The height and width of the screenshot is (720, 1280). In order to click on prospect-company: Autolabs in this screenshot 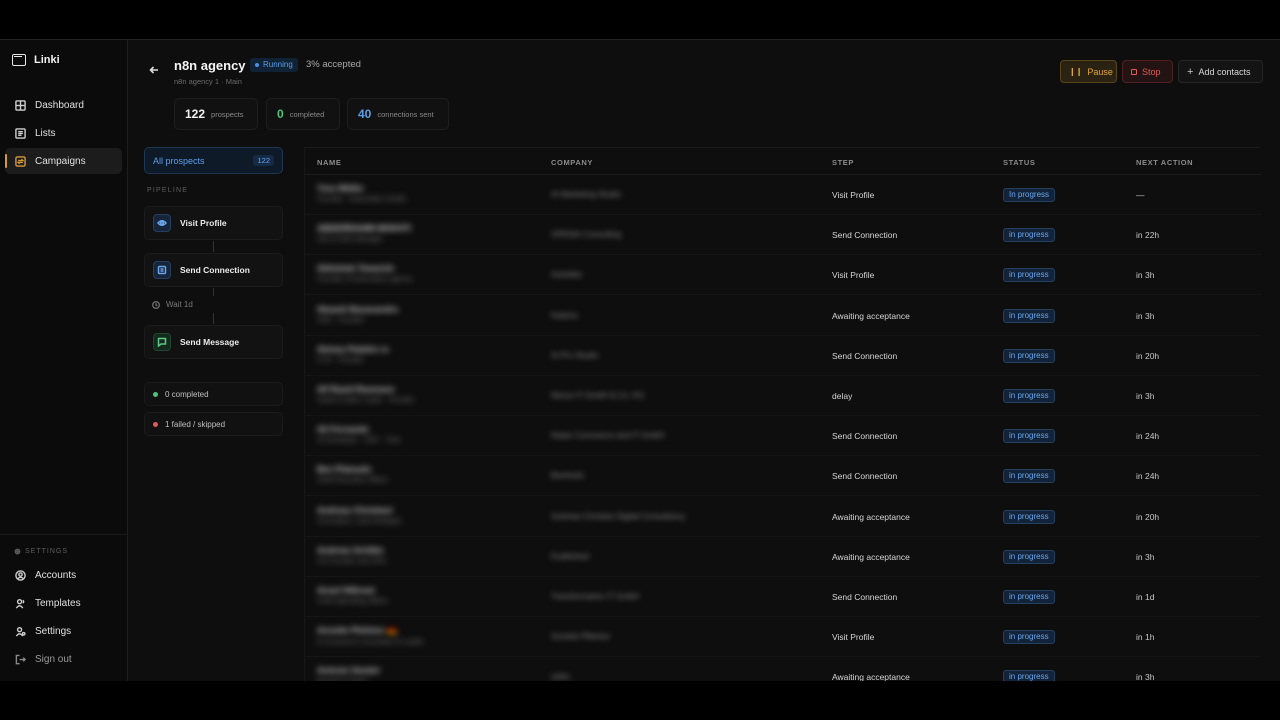, I will do `click(567, 275)`.